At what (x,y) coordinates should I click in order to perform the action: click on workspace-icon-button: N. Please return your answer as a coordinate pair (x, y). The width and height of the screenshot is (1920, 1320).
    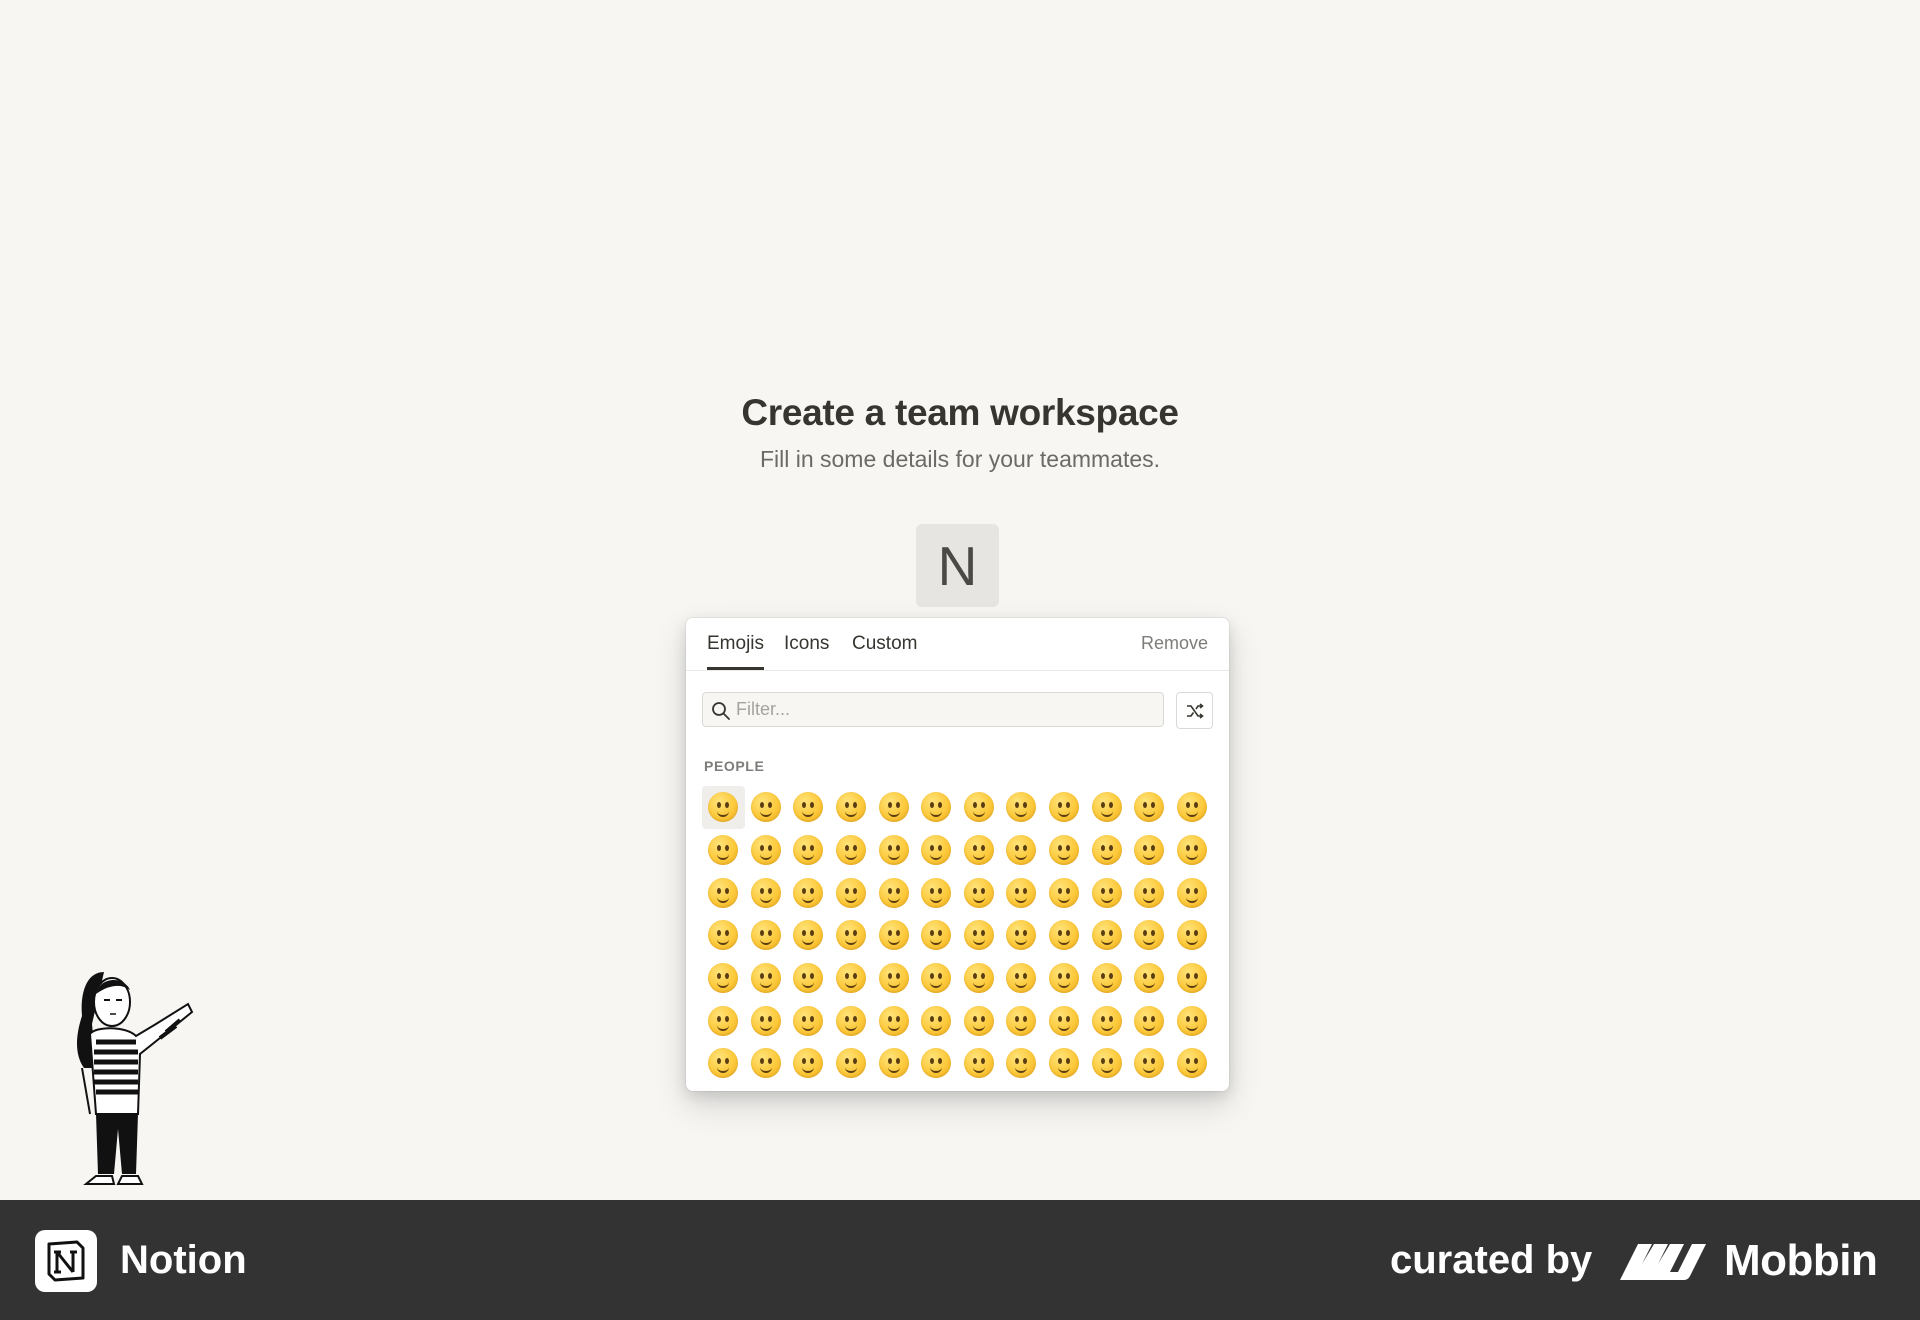
    Looking at the image, I should click on (957, 565).